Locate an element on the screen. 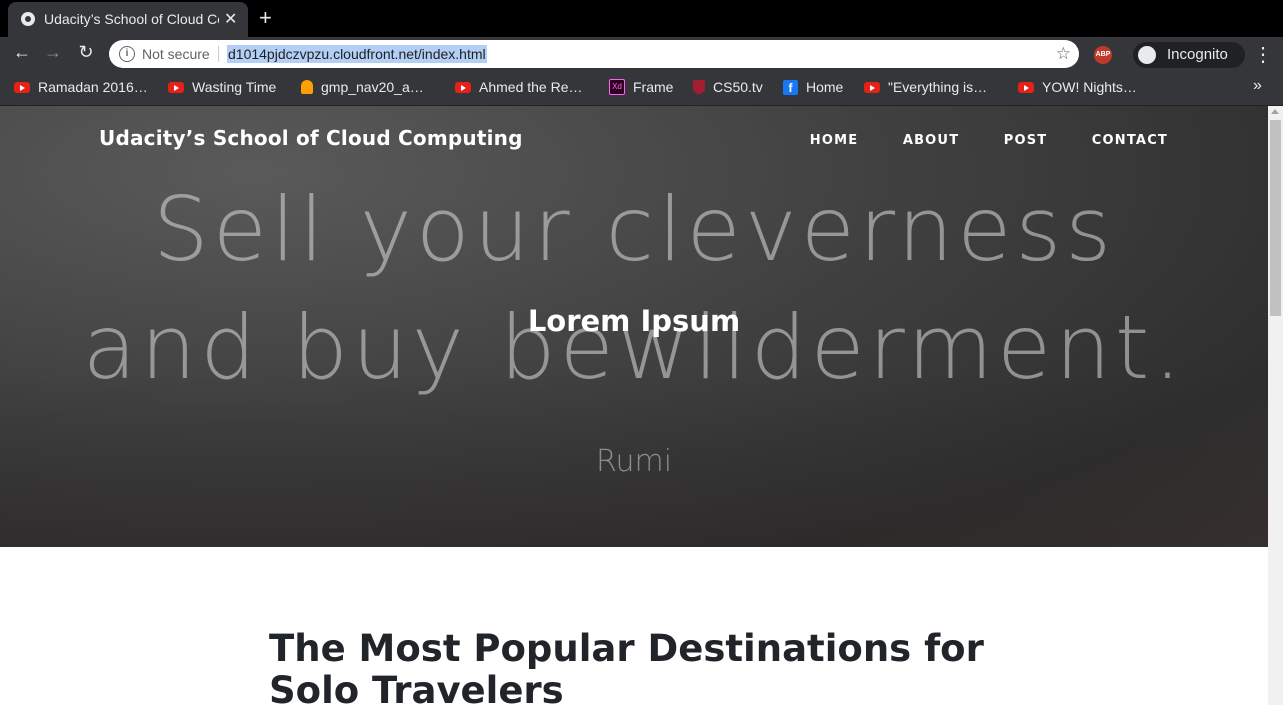 The width and height of the screenshot is (1283, 705). bookmark-item: Wasting Time is located at coordinates (222, 89).